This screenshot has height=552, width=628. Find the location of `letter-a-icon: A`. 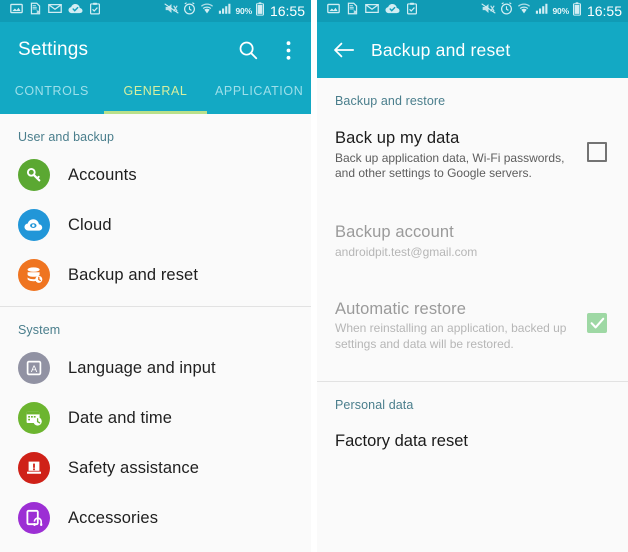

letter-a-icon: A is located at coordinates (34, 368).